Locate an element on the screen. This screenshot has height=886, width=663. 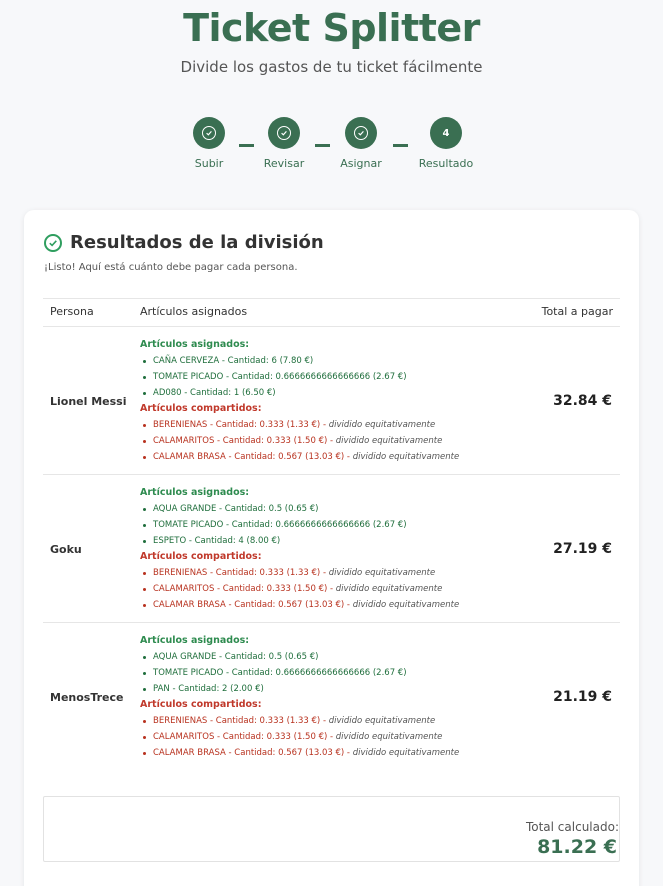
results-title: Resultados de la división is located at coordinates (197, 242).